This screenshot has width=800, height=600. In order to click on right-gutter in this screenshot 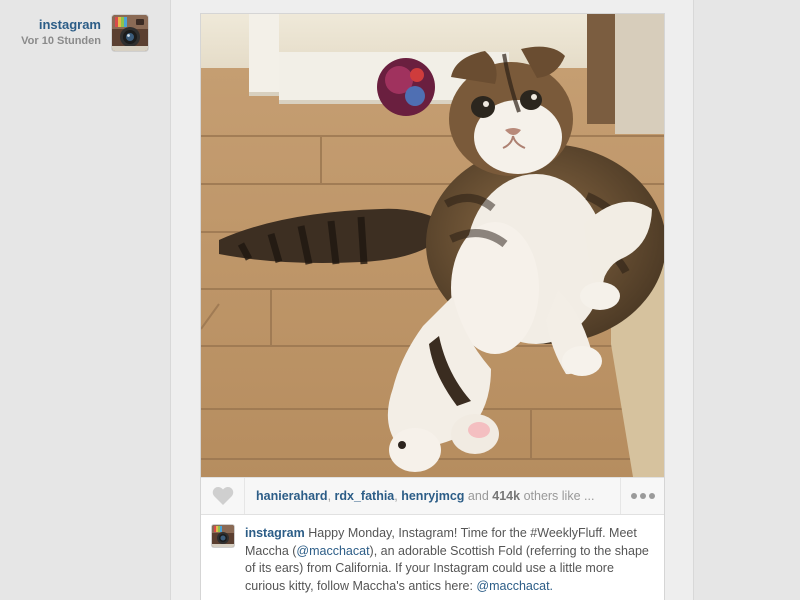, I will do `click(747, 300)`.